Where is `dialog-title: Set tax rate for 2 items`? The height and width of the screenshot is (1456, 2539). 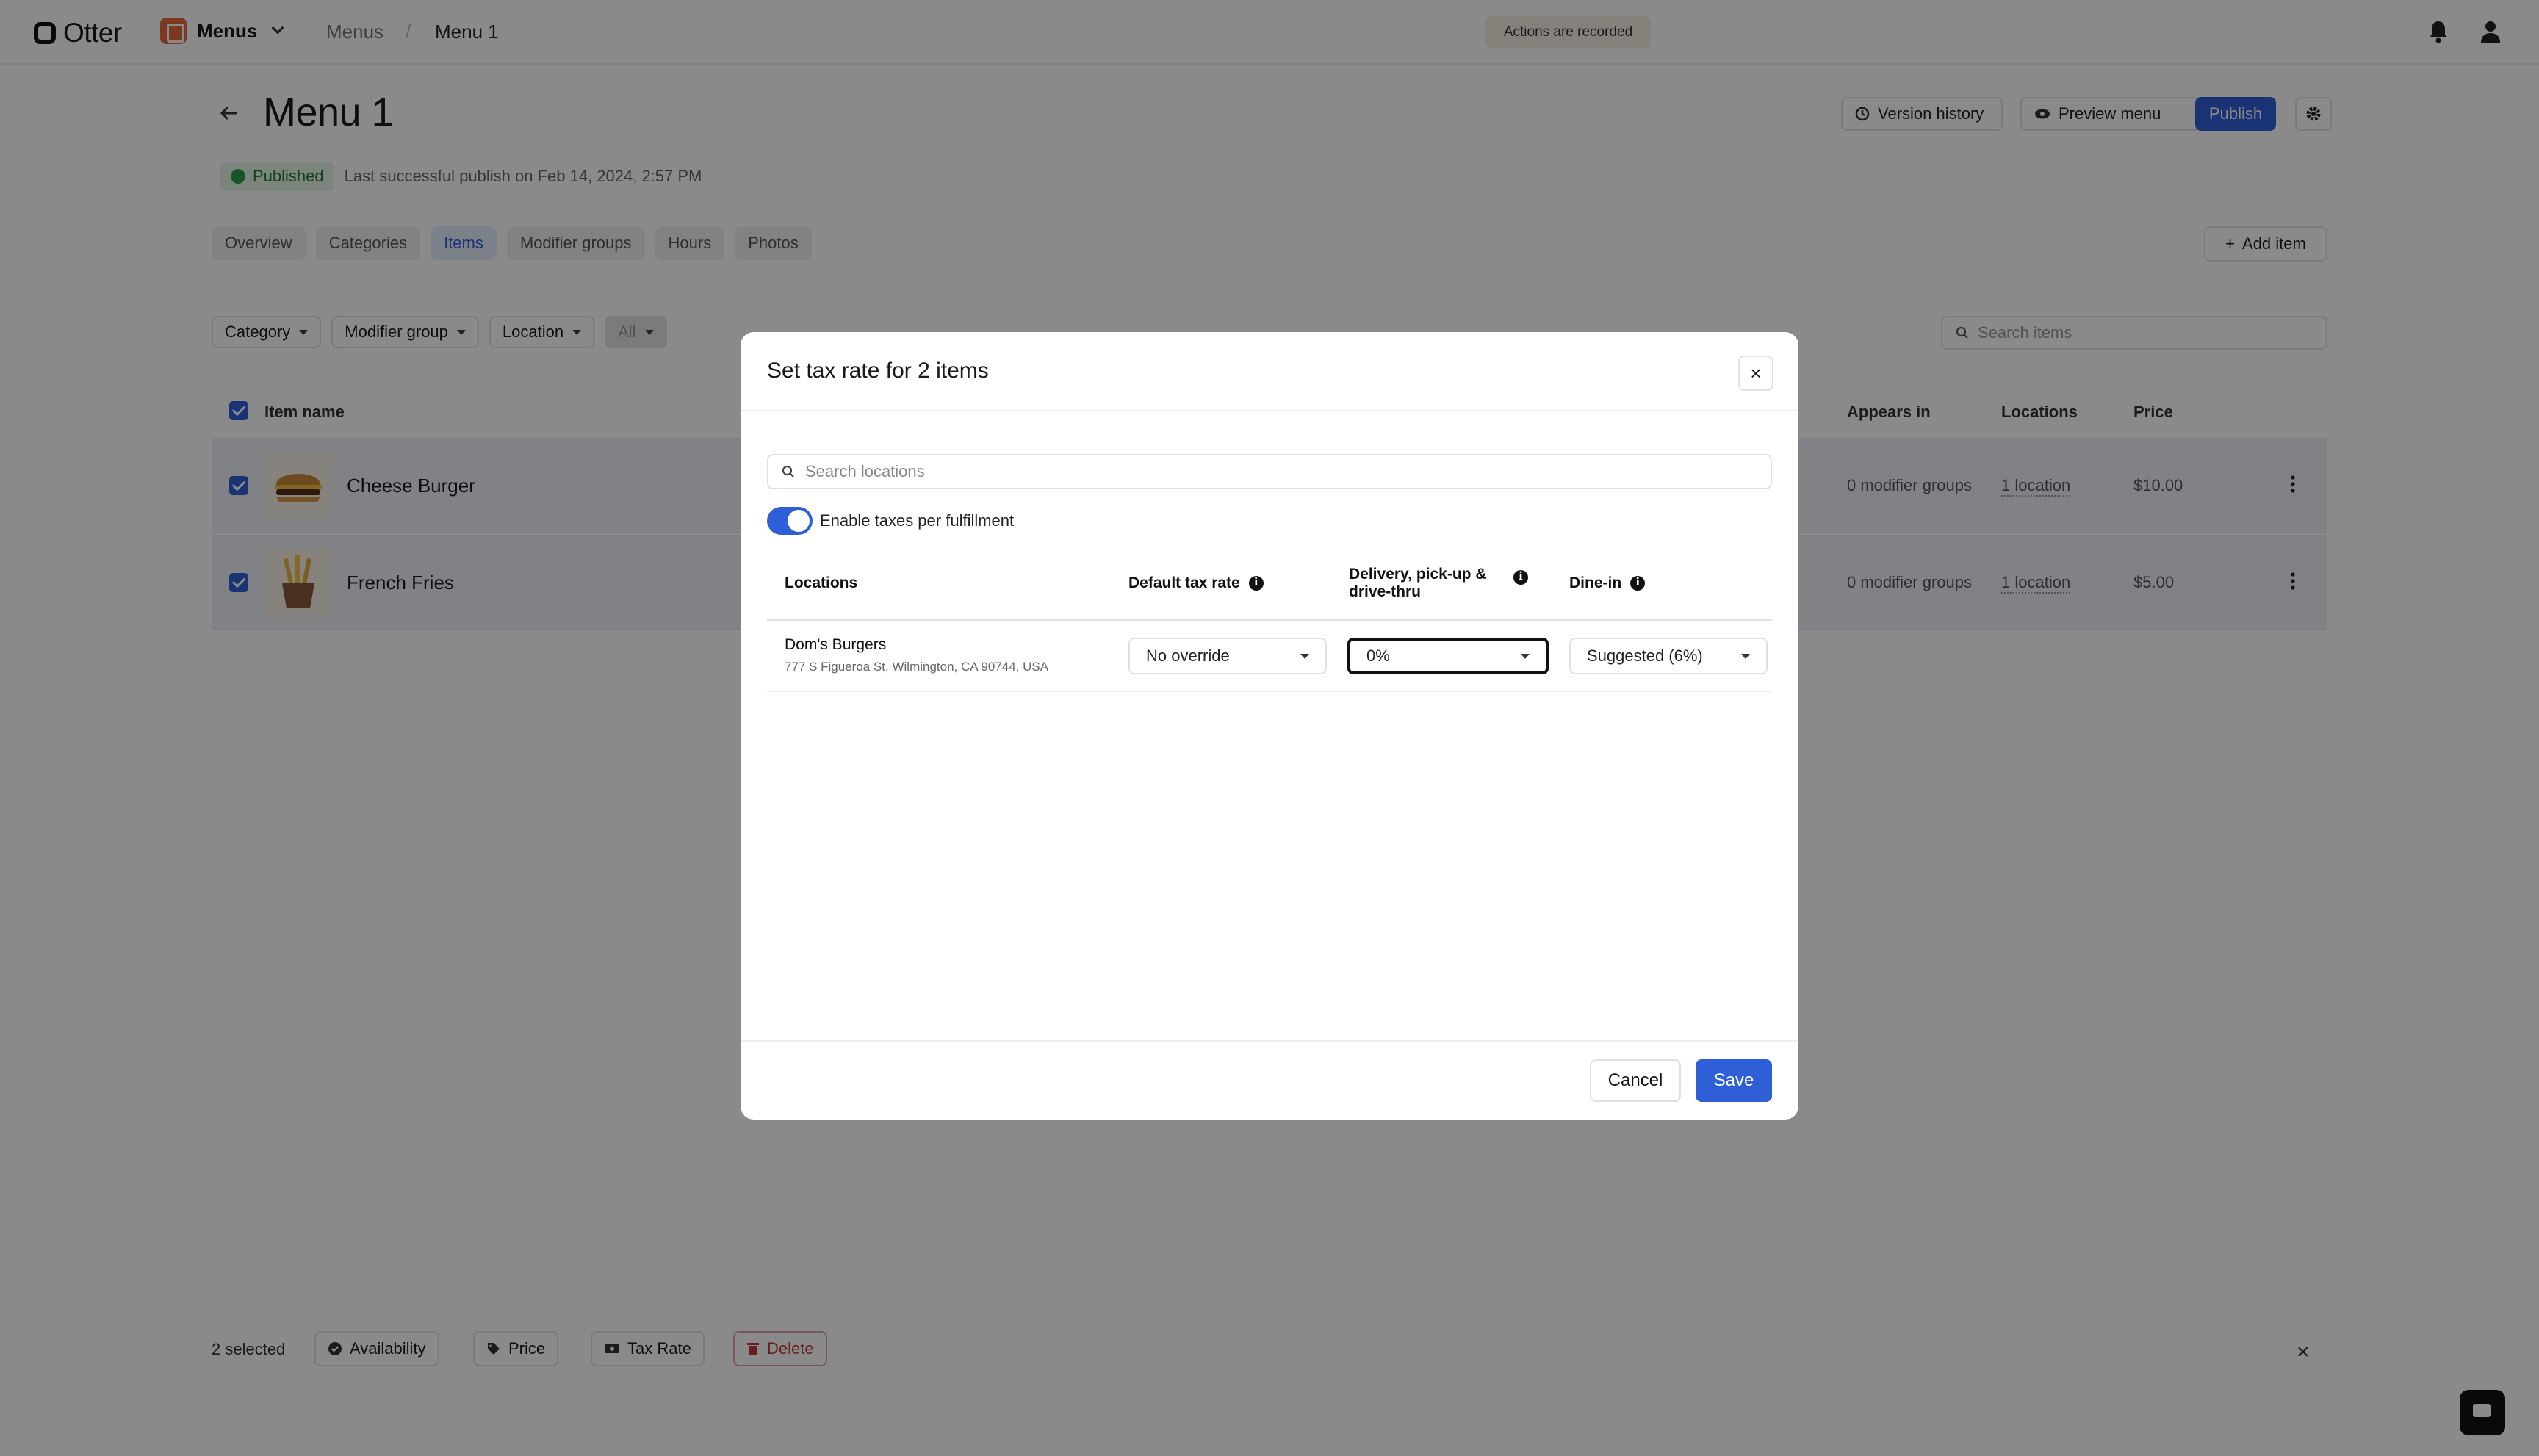 dialog-title: Set tax rate for 2 items is located at coordinates (878, 370).